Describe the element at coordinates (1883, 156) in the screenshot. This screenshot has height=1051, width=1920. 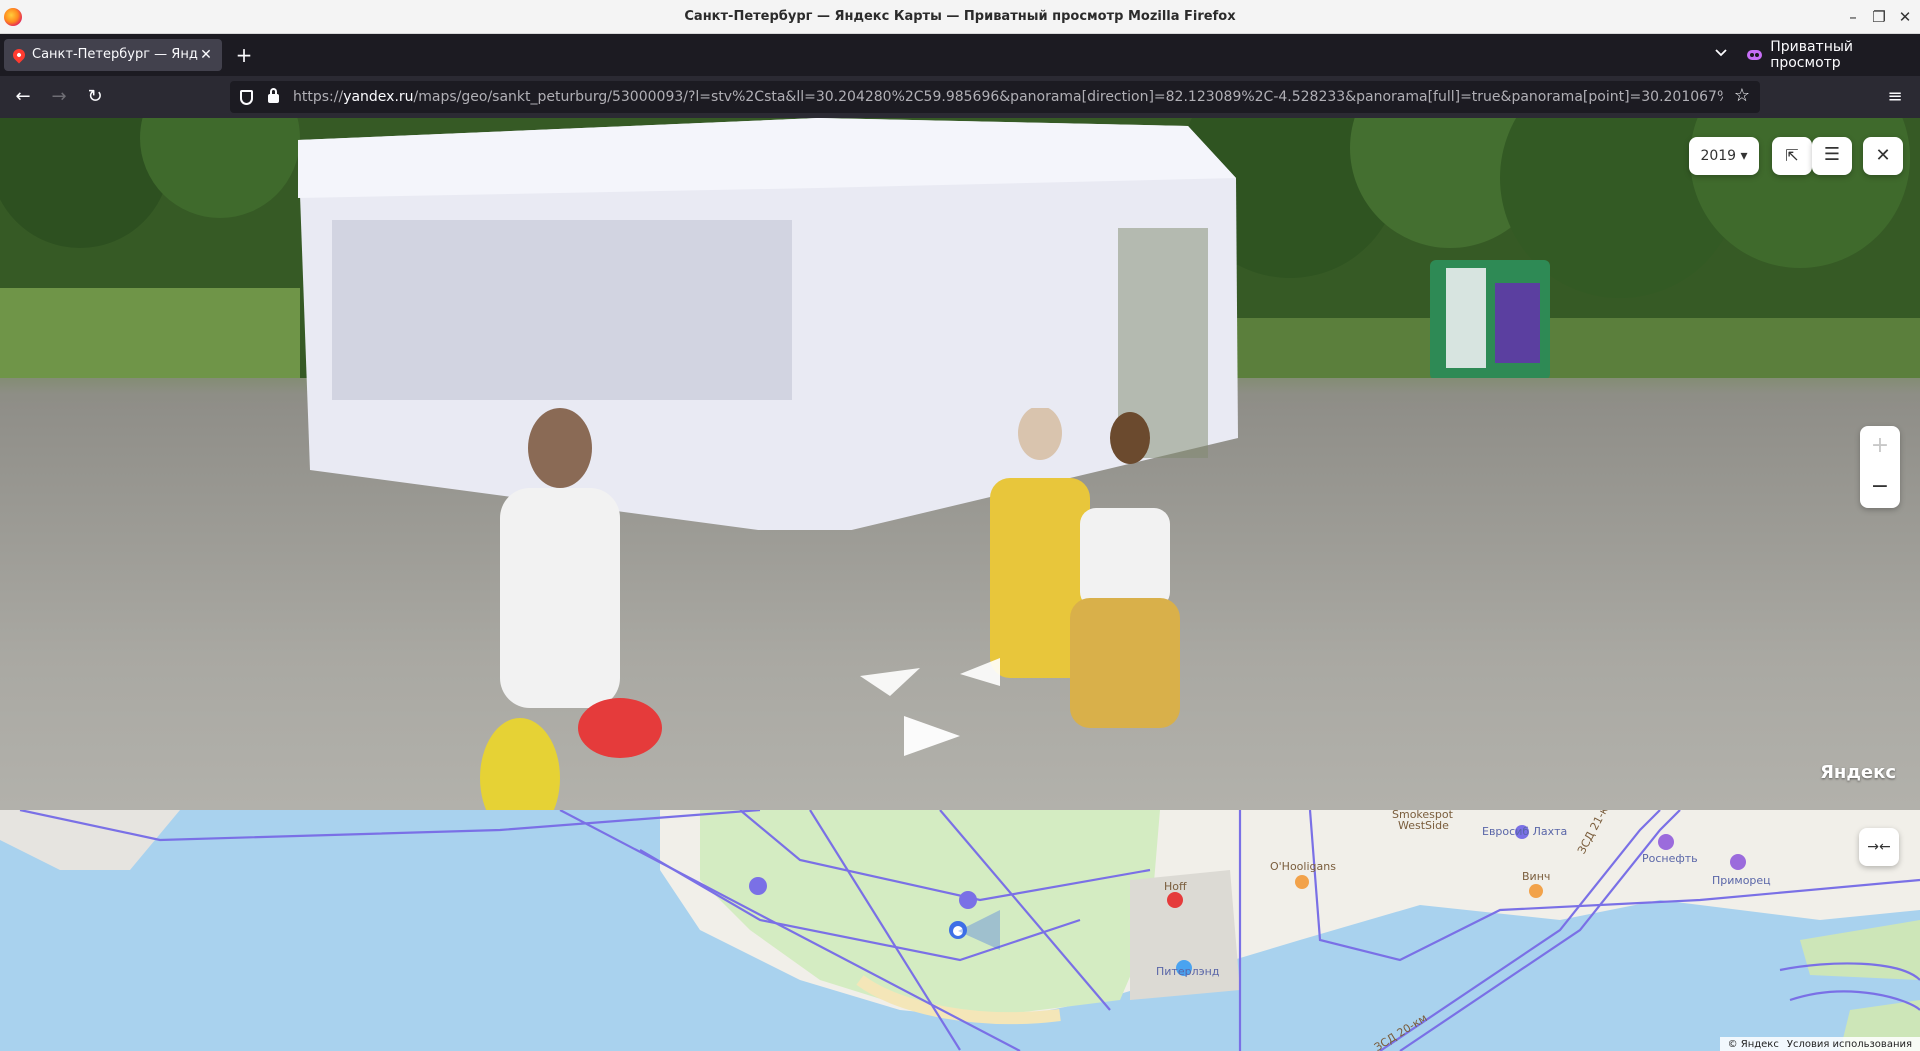
I see `close-panorama-button: ✕` at that location.